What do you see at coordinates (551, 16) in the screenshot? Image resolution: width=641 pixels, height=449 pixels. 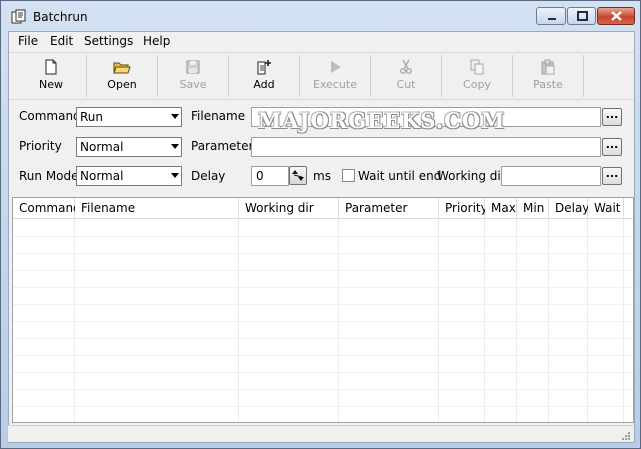 I see `minimize-button` at bounding box center [551, 16].